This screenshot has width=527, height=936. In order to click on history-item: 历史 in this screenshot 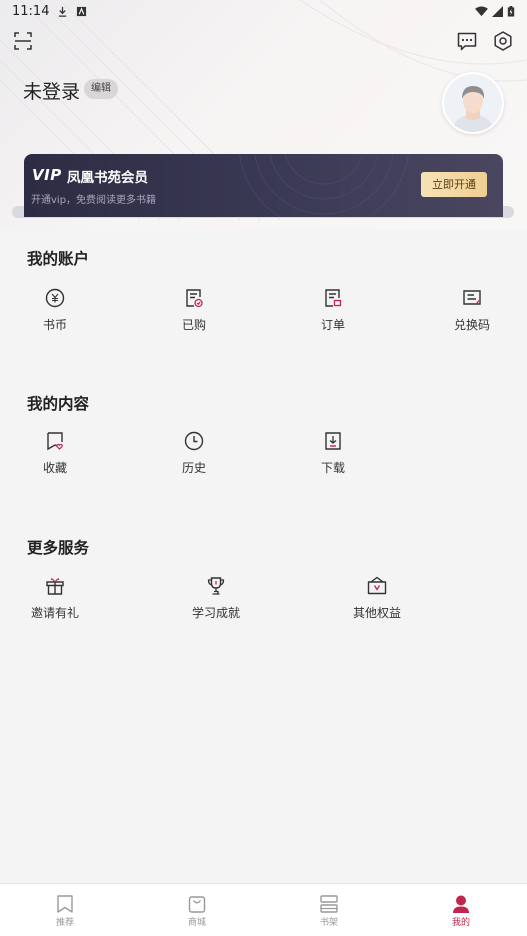, I will do `click(194, 453)`.